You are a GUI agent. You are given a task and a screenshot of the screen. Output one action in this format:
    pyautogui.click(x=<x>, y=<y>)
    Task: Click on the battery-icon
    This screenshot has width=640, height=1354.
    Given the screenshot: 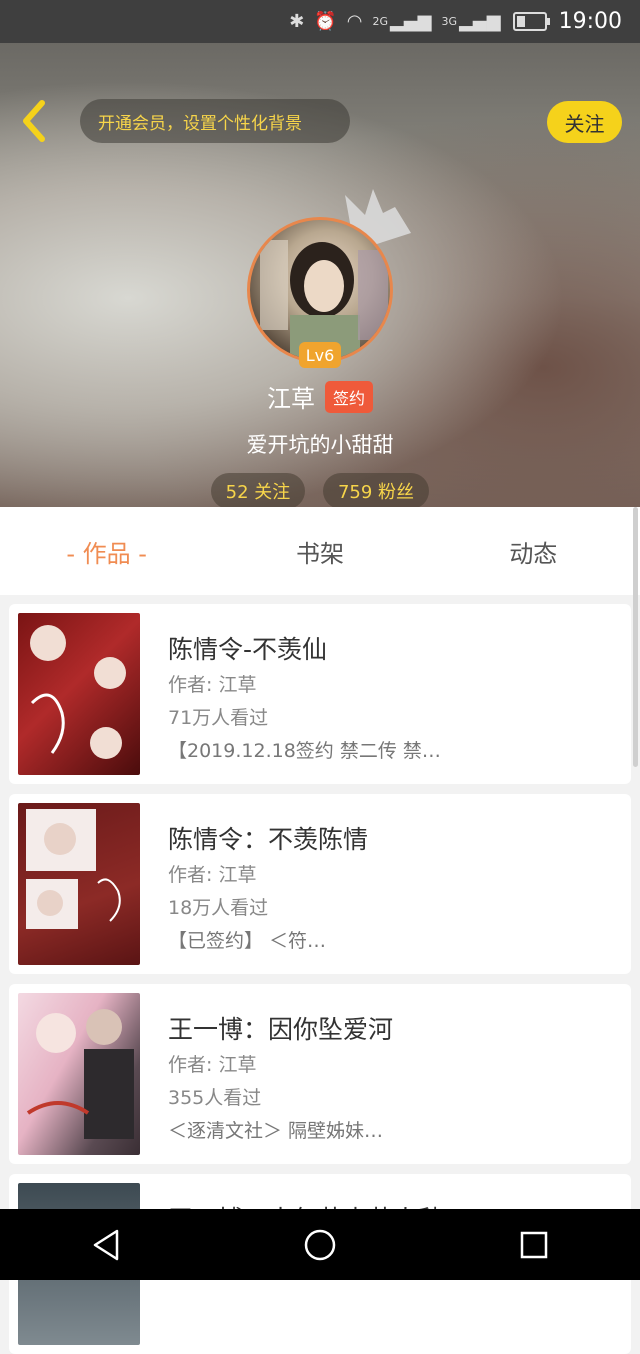 What is the action you would take?
    pyautogui.click(x=531, y=21)
    